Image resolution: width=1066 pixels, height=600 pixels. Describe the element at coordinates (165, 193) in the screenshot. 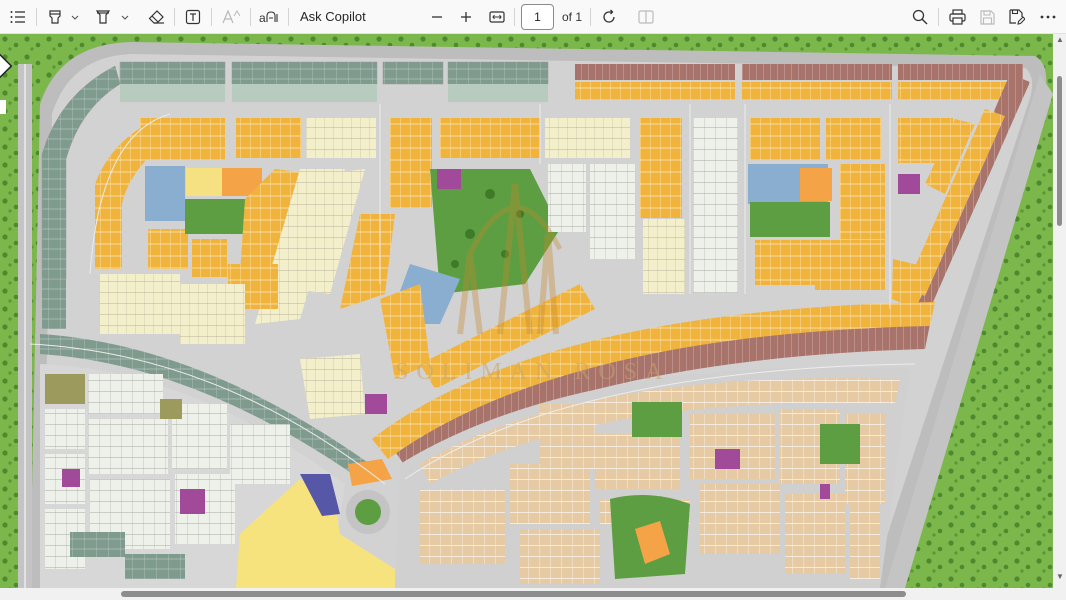

I see `lake` at that location.